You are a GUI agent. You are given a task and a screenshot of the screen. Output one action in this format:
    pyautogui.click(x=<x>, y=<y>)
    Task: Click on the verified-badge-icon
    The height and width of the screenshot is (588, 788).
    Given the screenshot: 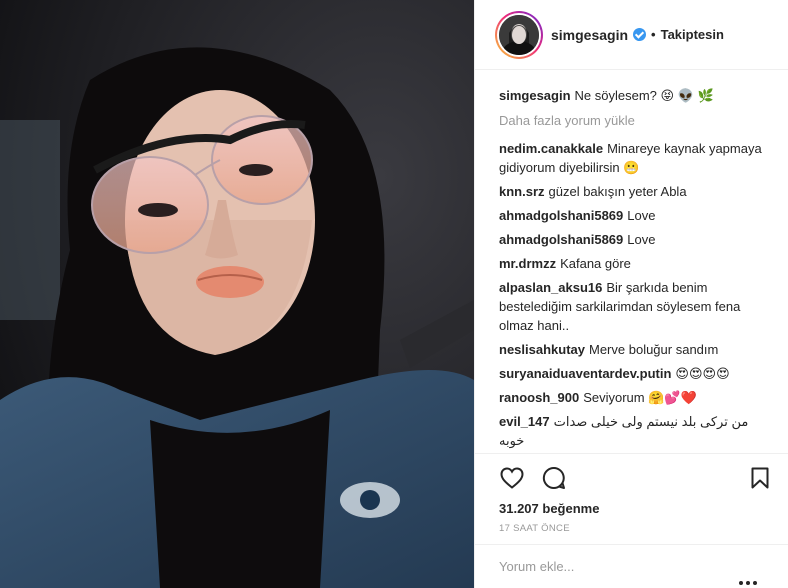 What is the action you would take?
    pyautogui.click(x=640, y=34)
    